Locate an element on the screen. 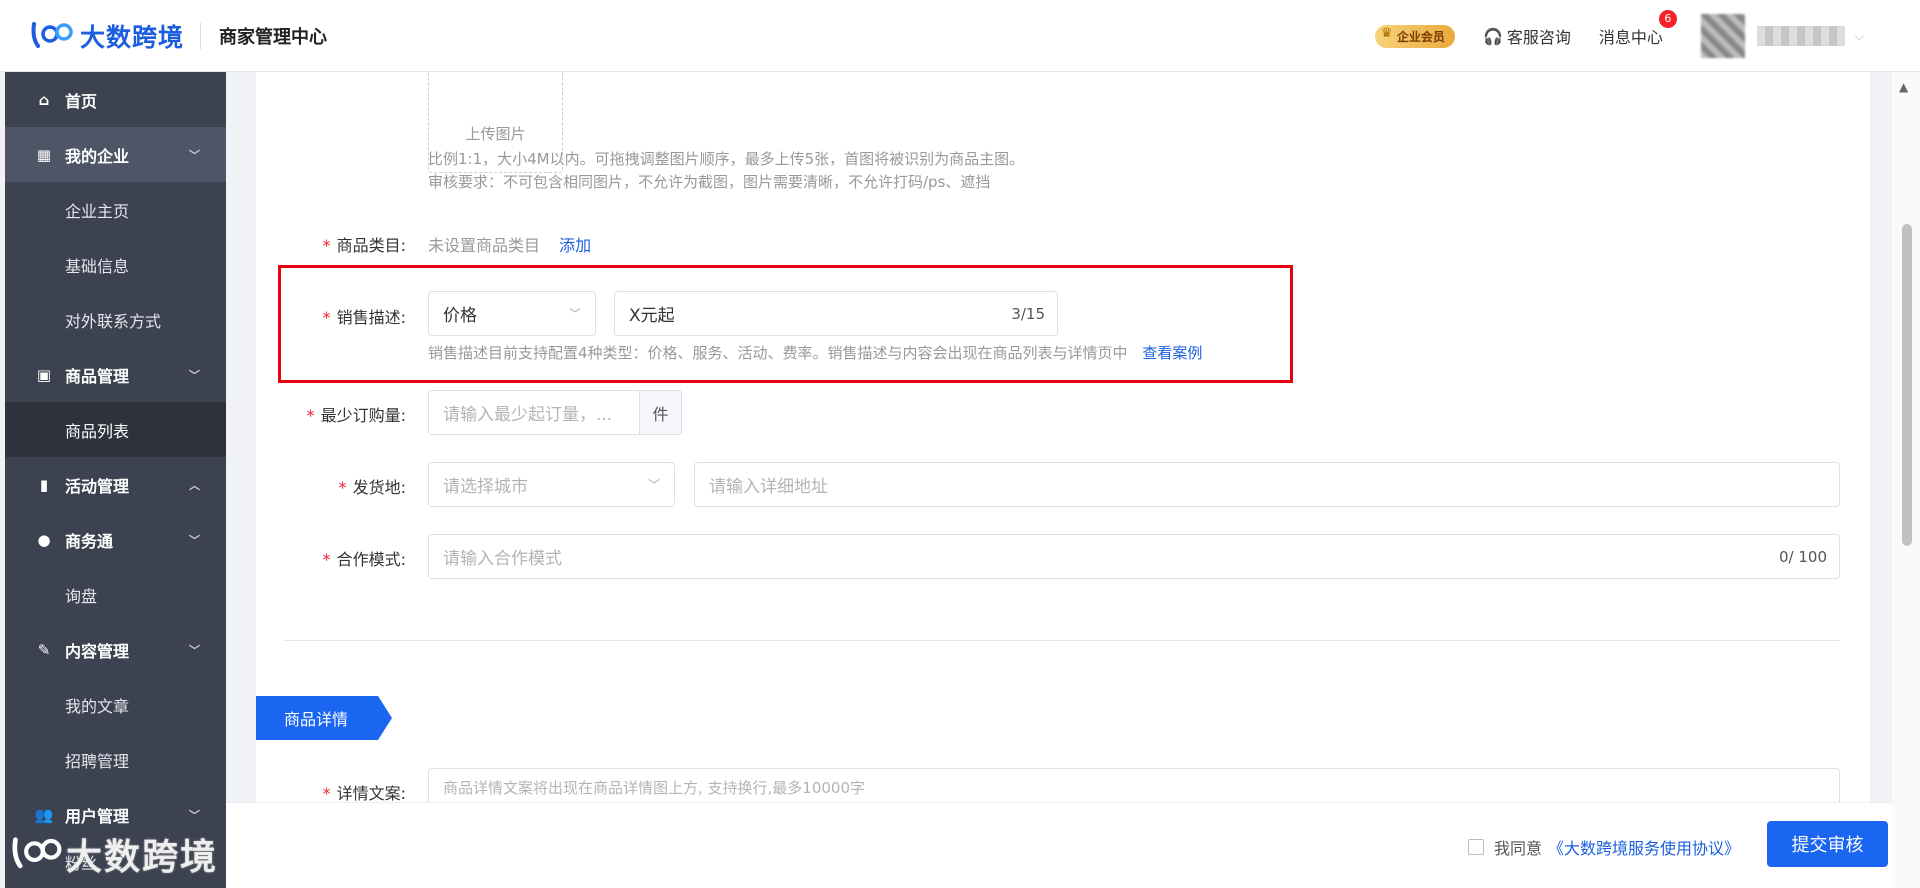 The image size is (1920, 888). sidebar-item-home: ⌂ 首页 is located at coordinates (115, 99).